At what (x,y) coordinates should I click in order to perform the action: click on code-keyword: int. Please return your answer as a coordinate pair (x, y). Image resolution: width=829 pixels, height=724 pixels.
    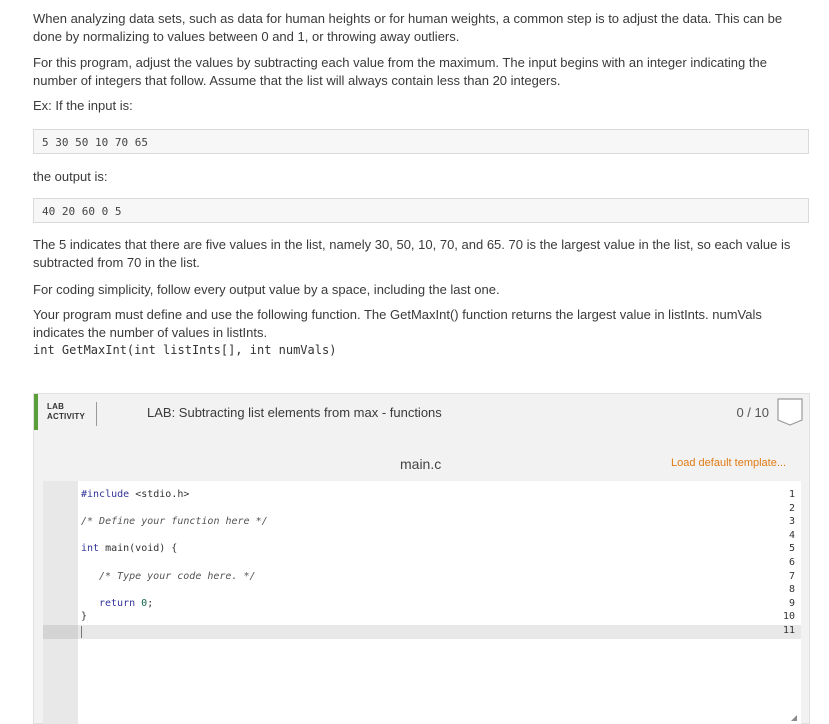
    Looking at the image, I should click on (90, 549).